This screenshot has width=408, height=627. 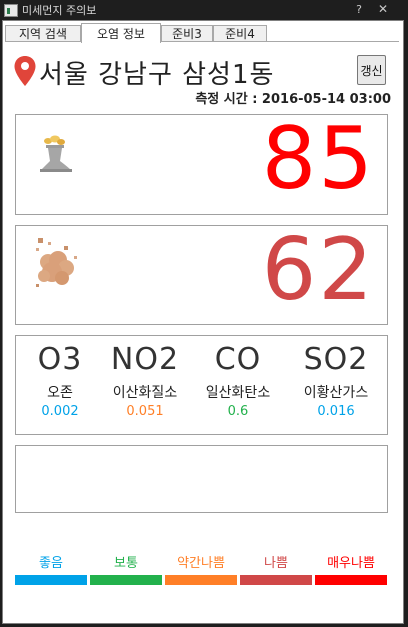 What do you see at coordinates (25, 71) in the screenshot?
I see `map-pin-icon` at bounding box center [25, 71].